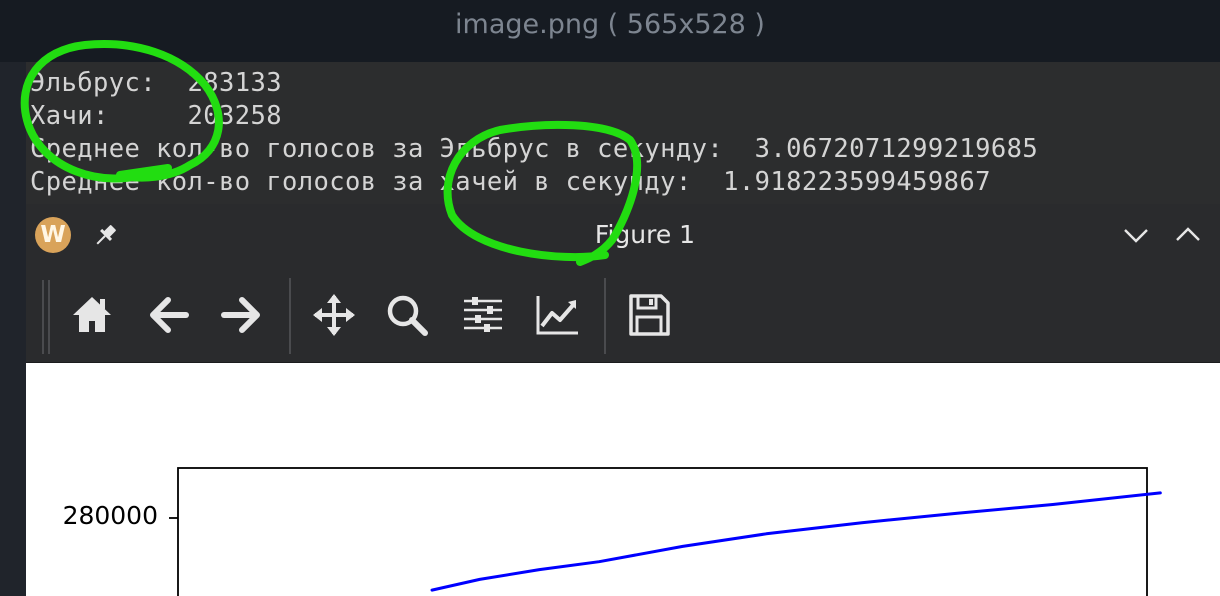 The width and height of the screenshot is (1220, 596). I want to click on edit-axes-line-icon, so click(557, 315).